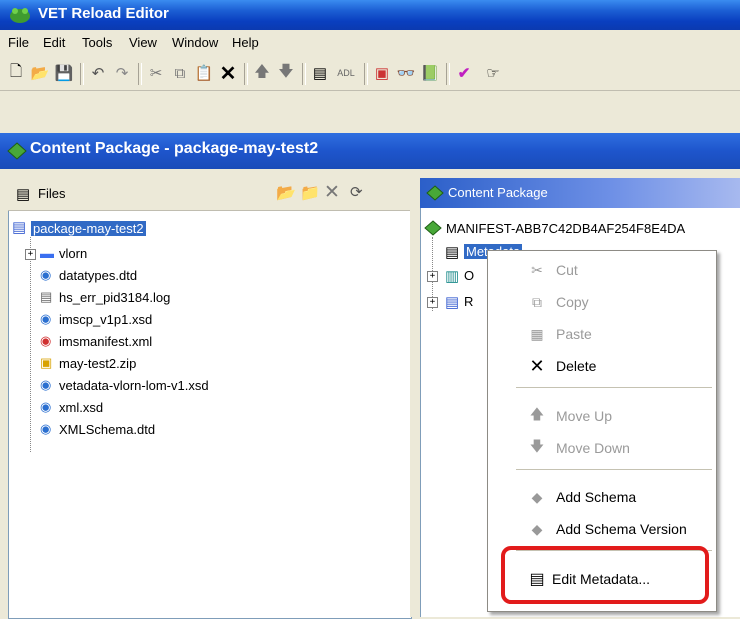 The image size is (740, 619). Describe the element at coordinates (134, 385) in the screenshot. I see `file-name: vetadata-vlorn-lom-v1.xsd` at that location.